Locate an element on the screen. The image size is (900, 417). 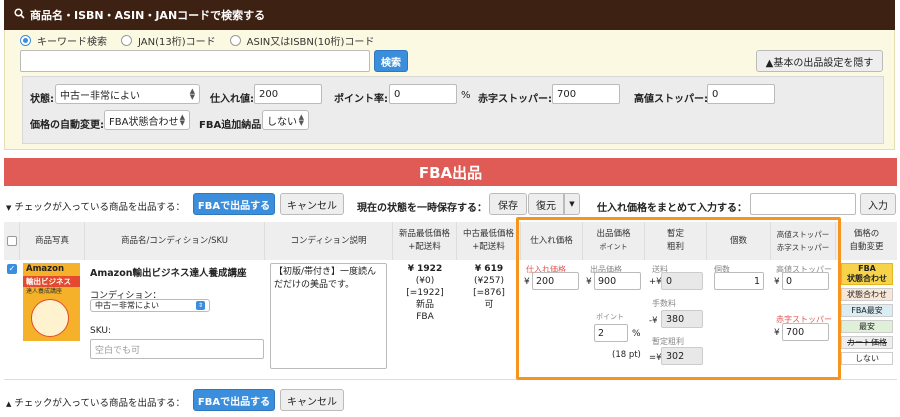
fba-add-select: しない ▲ ▼ is located at coordinates (285, 120).